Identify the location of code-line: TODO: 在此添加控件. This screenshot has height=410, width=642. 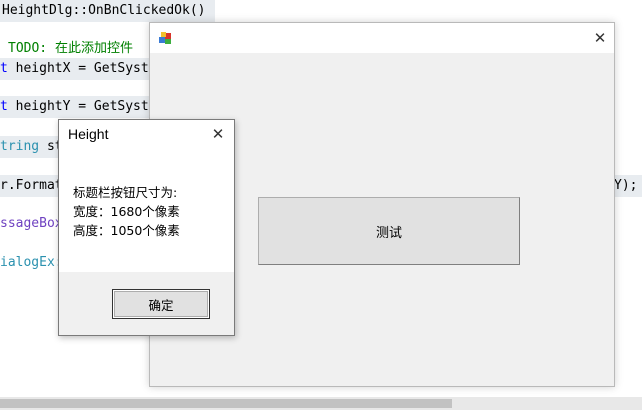
(66, 49).